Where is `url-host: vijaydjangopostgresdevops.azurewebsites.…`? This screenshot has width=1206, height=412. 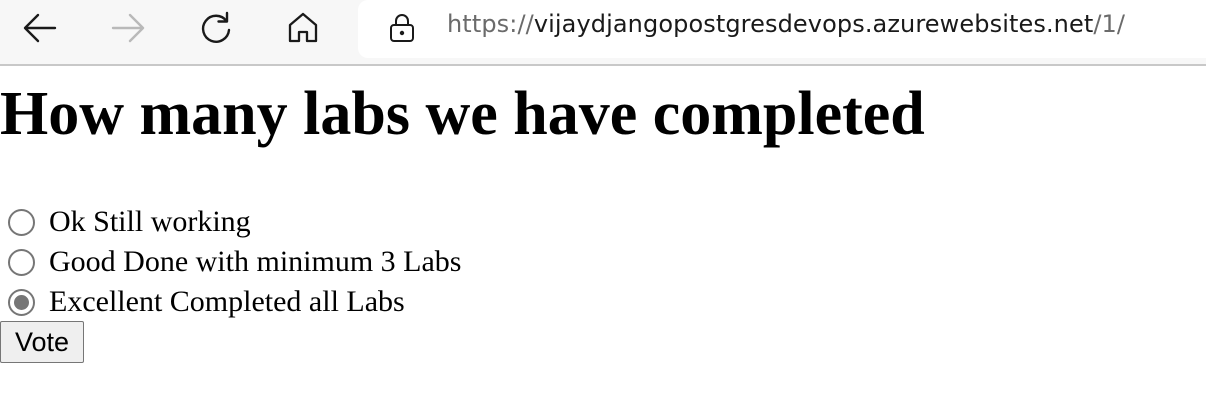 url-host: vijaydjangopostgresdevops.azurewebsites.… is located at coordinates (813, 24).